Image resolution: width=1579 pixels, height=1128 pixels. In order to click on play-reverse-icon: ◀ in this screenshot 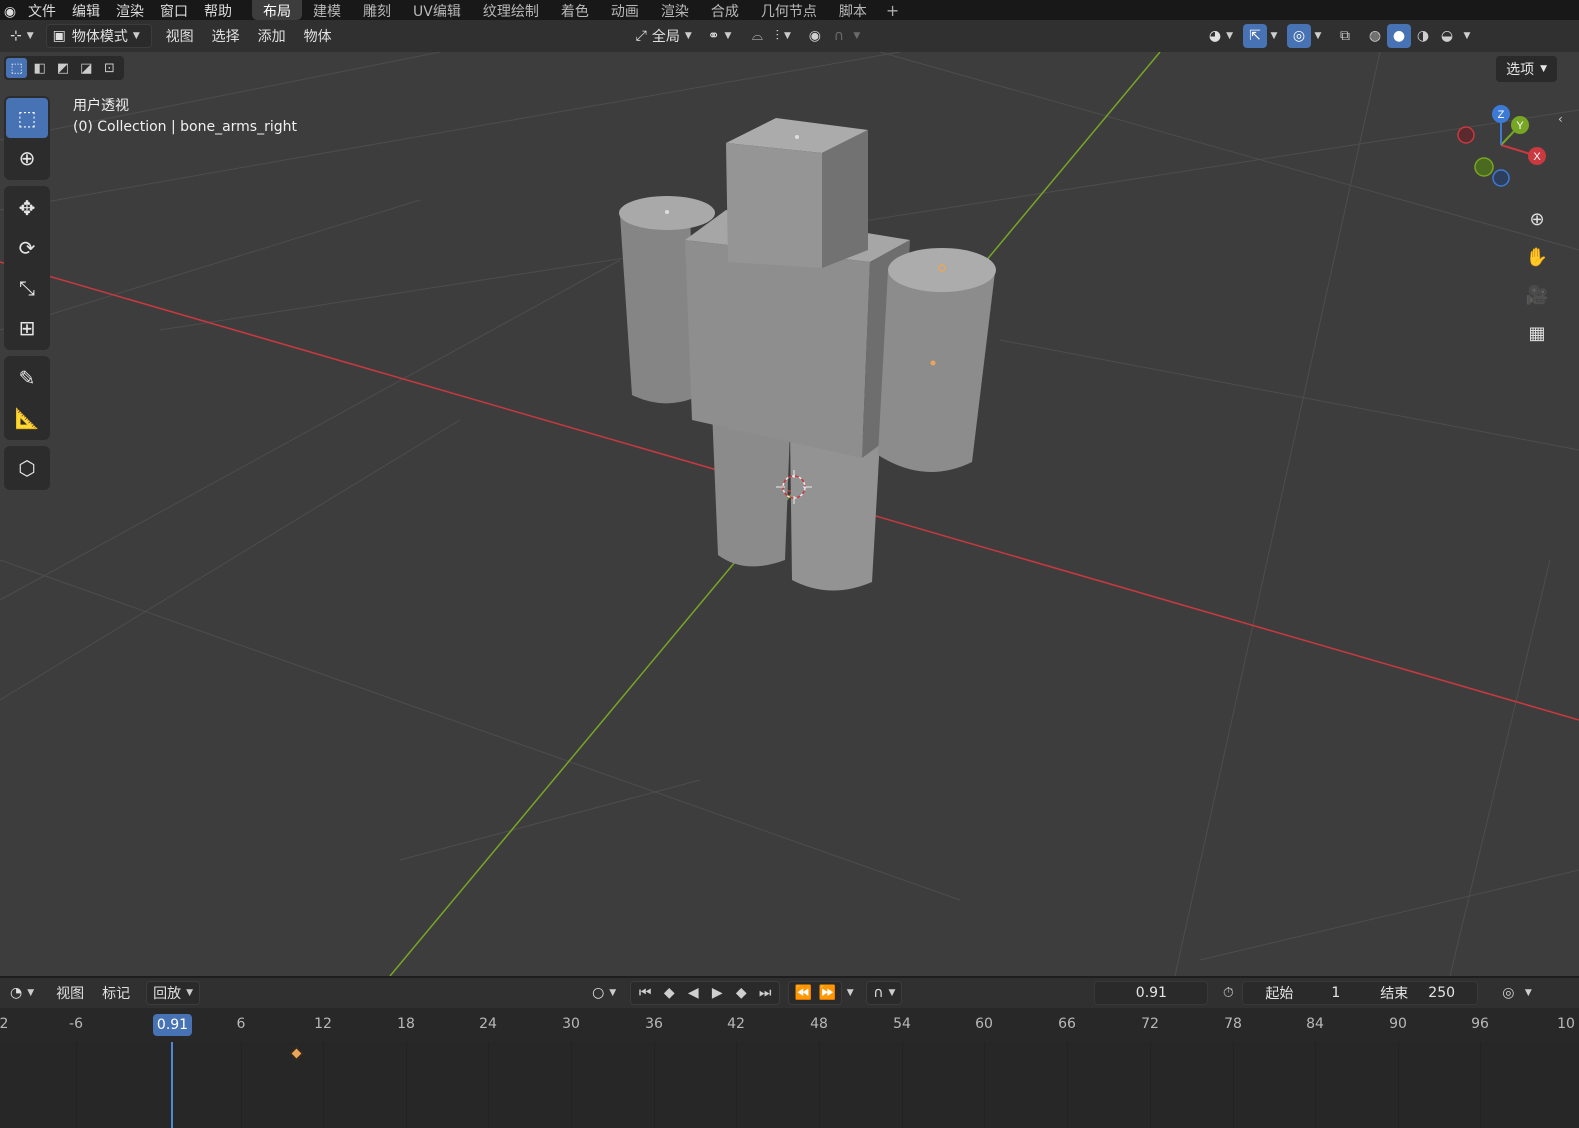, I will do `click(693, 993)`.